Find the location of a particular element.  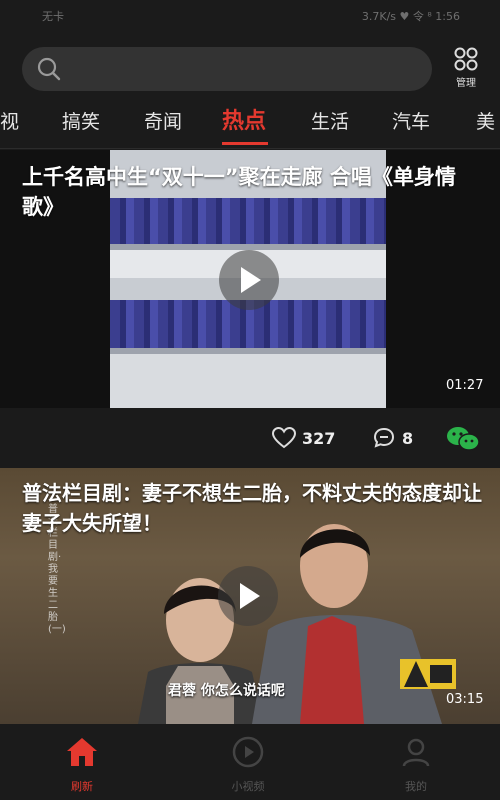

search-icon is located at coordinates (49, 69).